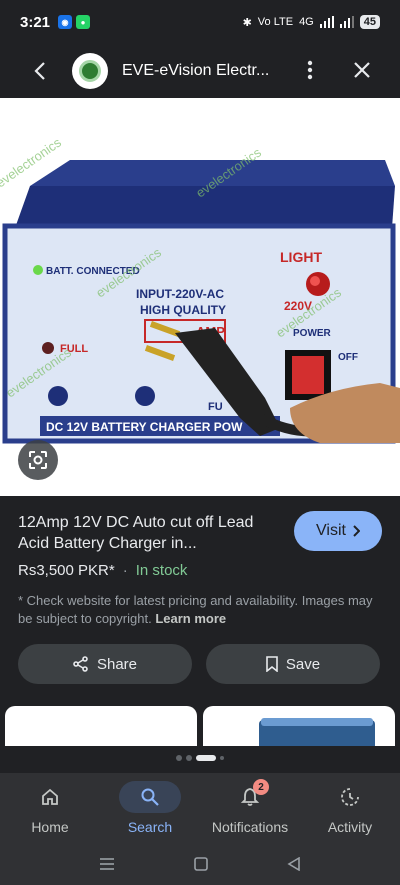 The image size is (400, 885). I want to click on network-label: 4G, so click(306, 22).